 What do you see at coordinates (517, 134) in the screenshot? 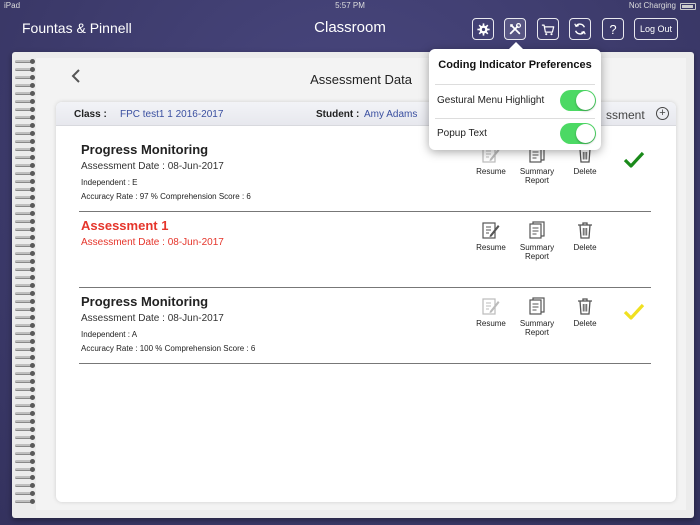
I see `popup-text-option: Popup Text` at bounding box center [517, 134].